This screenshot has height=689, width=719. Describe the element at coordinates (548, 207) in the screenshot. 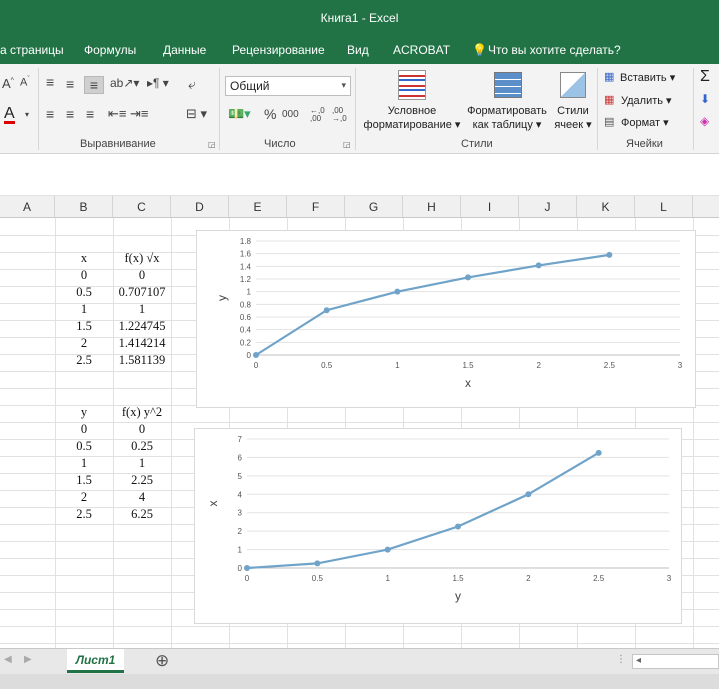

I see `column-header-j: J` at that location.